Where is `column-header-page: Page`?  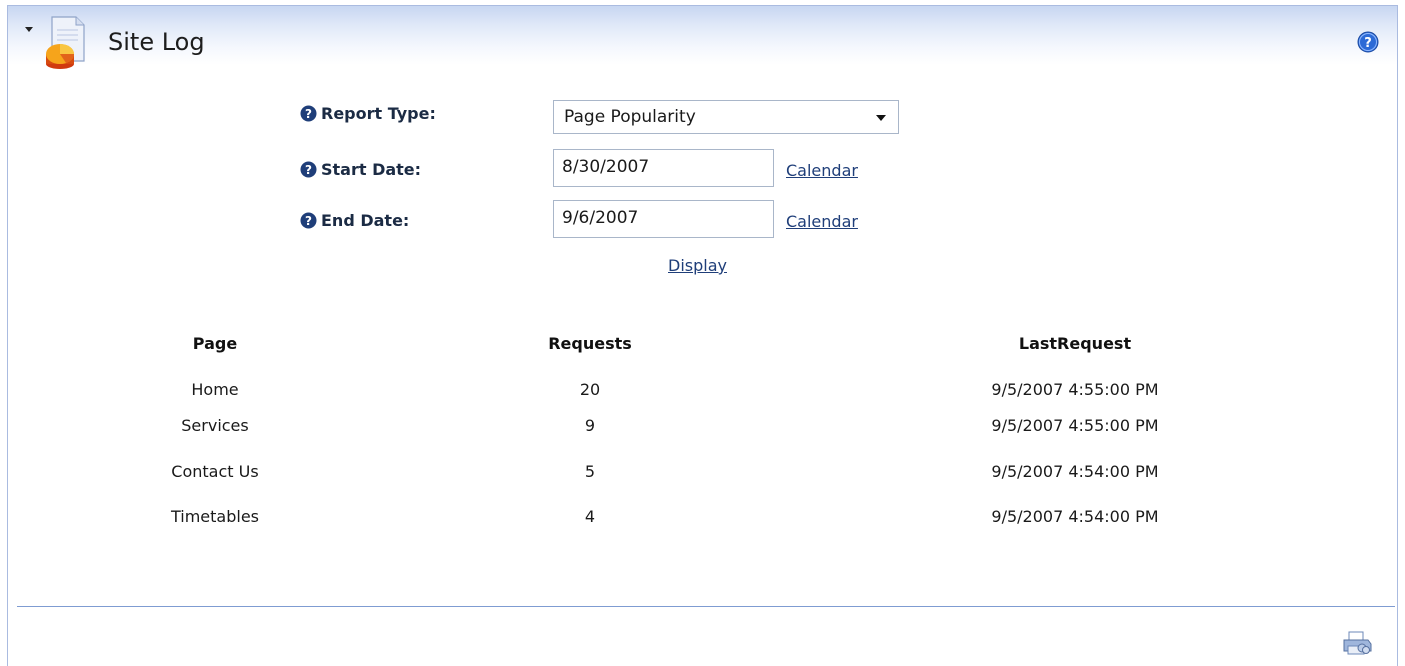
column-header-page: Page is located at coordinates (215, 343).